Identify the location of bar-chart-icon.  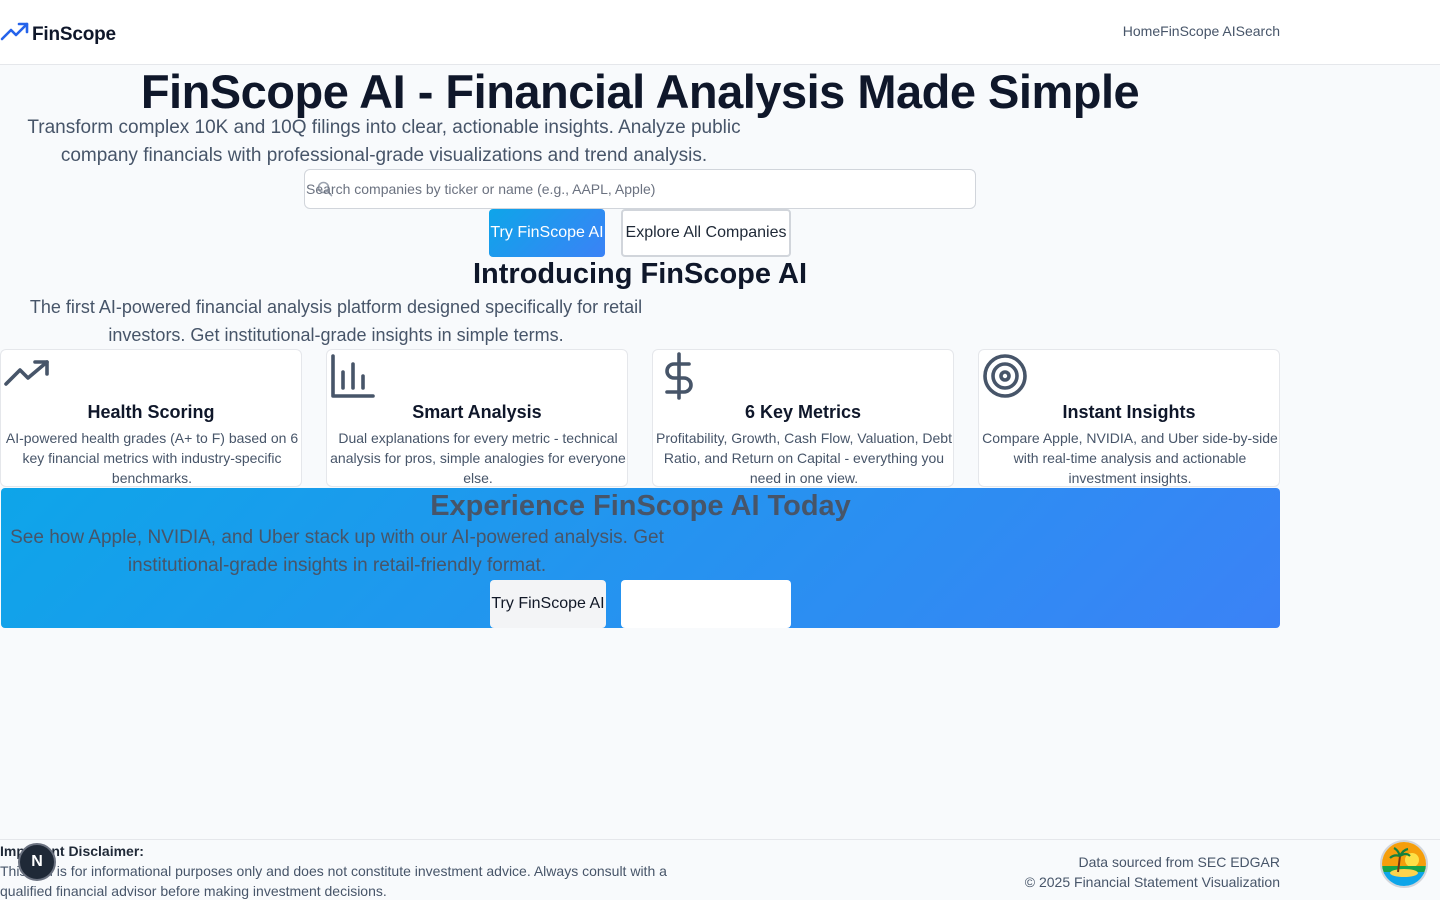
(353, 378).